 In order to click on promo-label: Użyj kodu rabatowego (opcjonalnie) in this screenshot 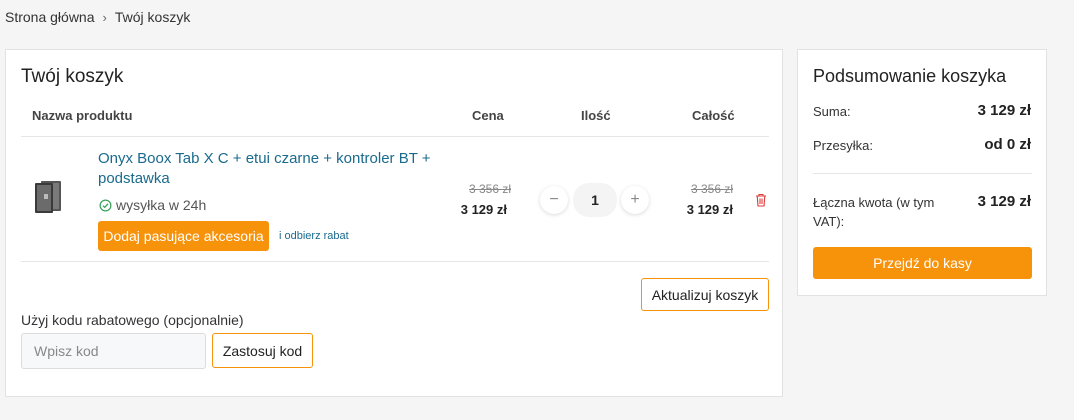, I will do `click(132, 320)`.